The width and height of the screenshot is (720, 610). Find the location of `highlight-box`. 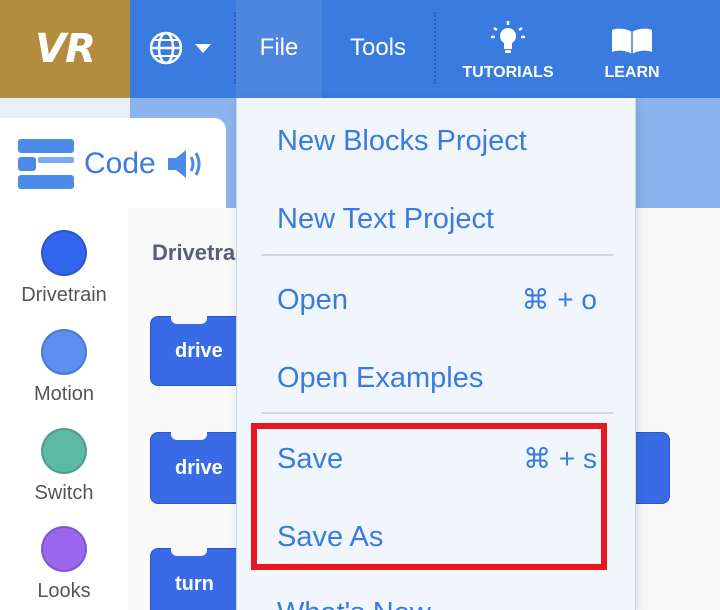

highlight-box is located at coordinates (429, 496).